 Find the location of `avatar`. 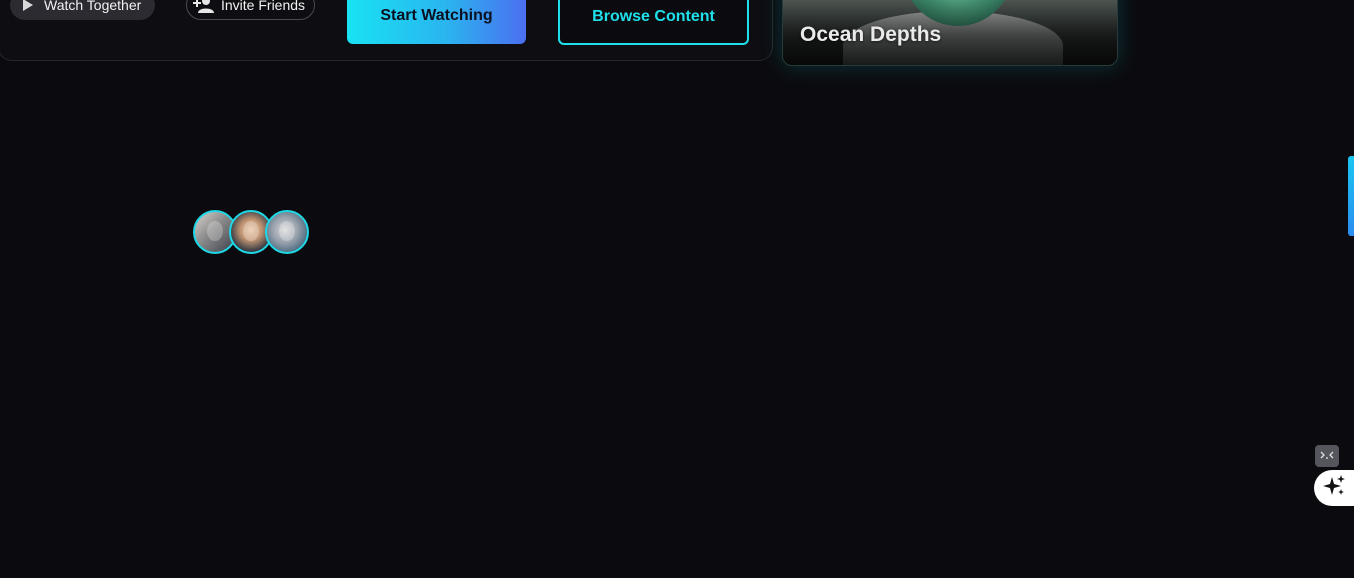

avatar is located at coordinates (287, 232).